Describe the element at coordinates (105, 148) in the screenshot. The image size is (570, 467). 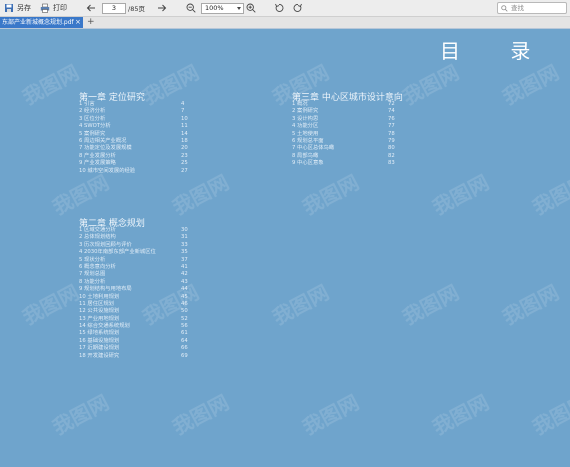
I see `toc-item-name: 7 功能定位及发展规模` at that location.